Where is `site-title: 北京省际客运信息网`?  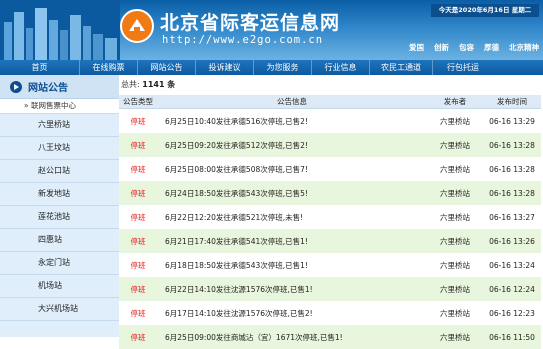 site-title: 北京省际客运信息网 is located at coordinates (250, 23).